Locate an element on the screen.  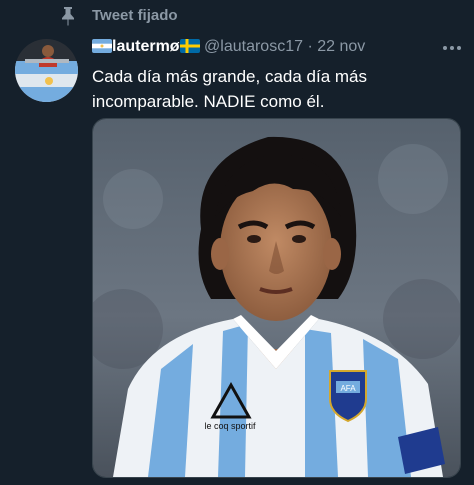
tweet-text-line: incomparable. NADIE como él. is located at coordinates (208, 101).